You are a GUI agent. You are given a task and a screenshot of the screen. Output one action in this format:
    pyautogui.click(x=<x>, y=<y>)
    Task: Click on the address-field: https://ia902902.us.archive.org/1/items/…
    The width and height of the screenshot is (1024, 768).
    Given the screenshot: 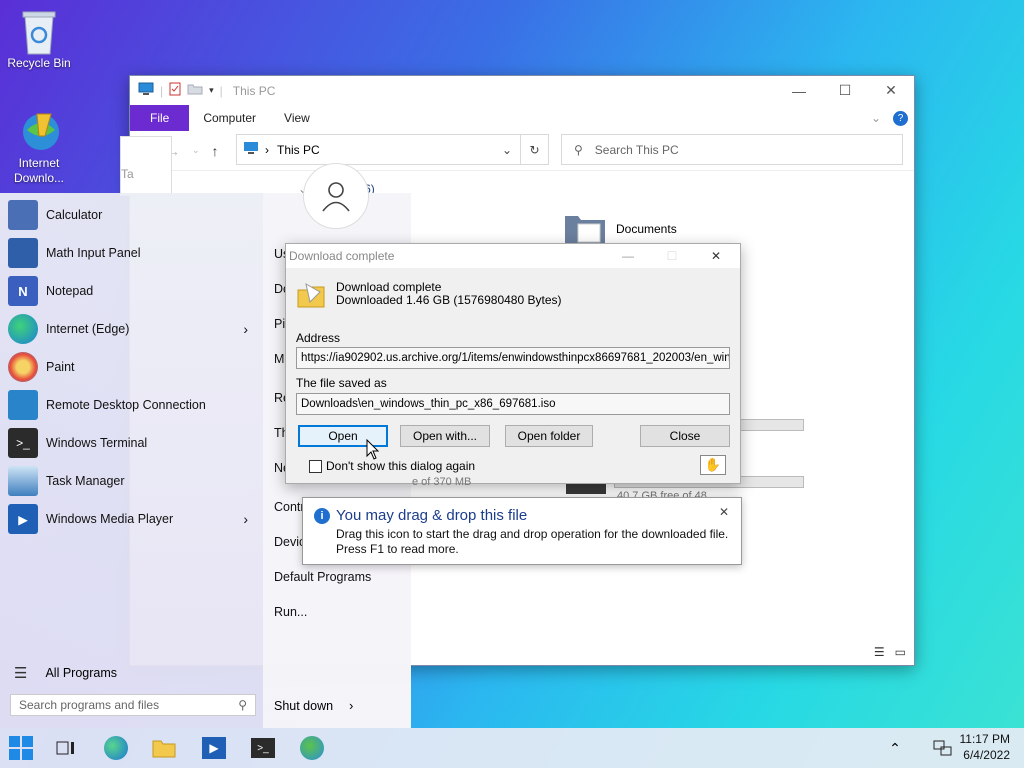 What is the action you would take?
    pyautogui.click(x=513, y=358)
    